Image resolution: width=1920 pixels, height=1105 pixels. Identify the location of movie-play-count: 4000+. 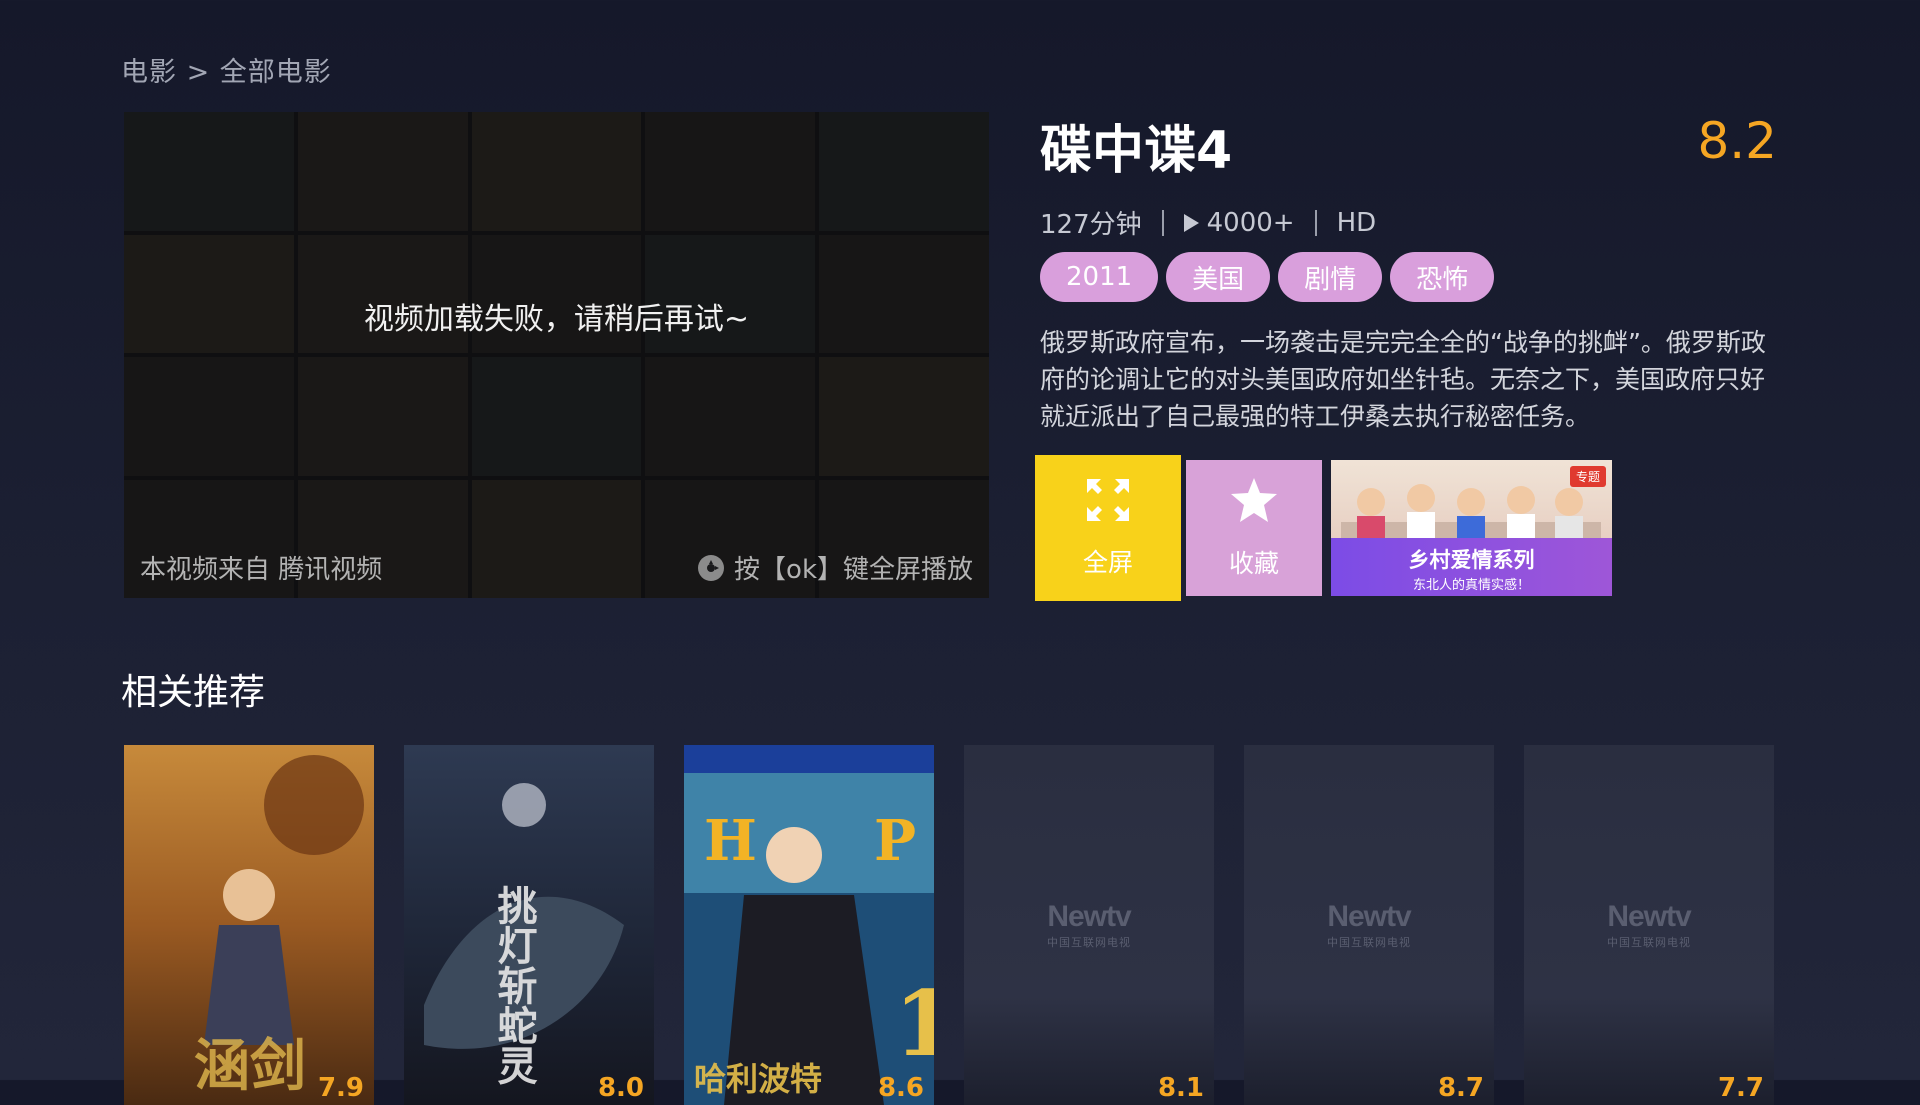
(1250, 222).